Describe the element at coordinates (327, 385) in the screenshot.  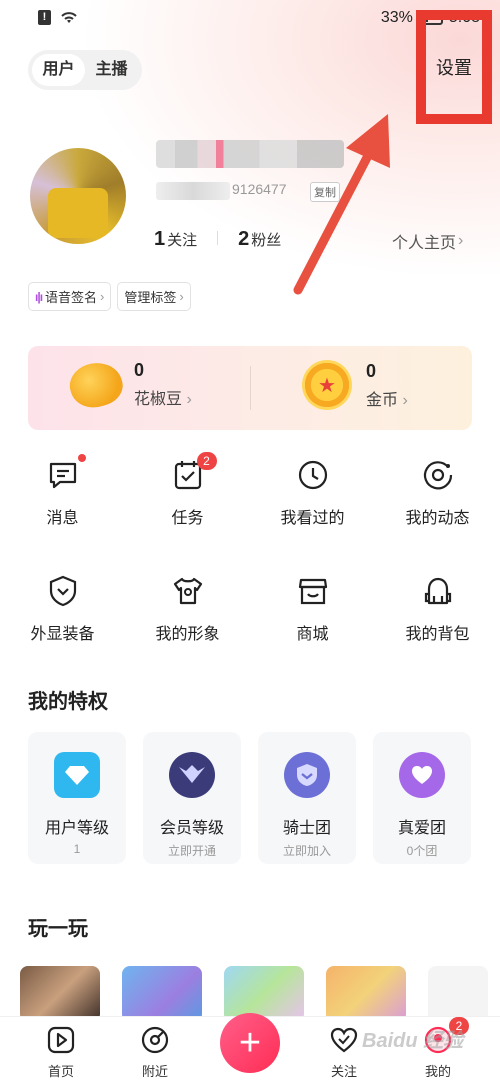
I see `coin-icon: ★` at that location.